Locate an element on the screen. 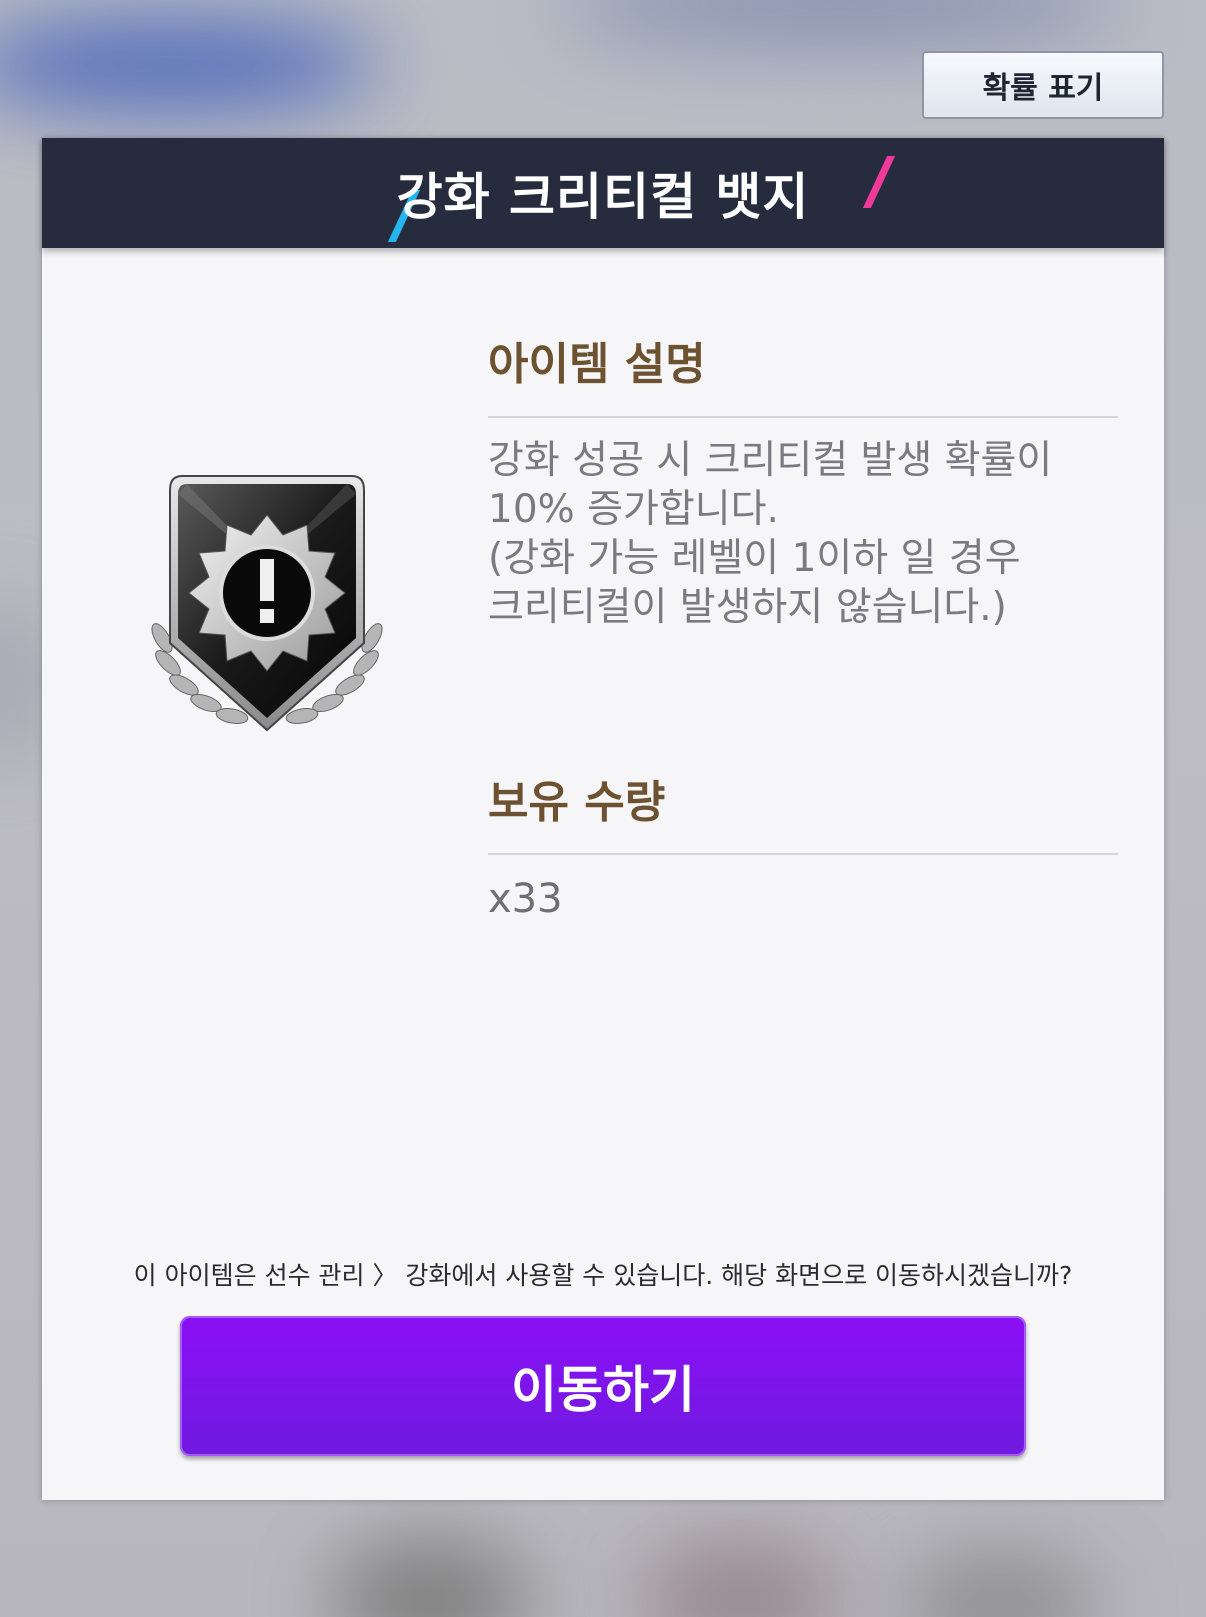 Image resolution: width=1206 pixels, height=1617 pixels. quantity-divider is located at coordinates (803, 854).